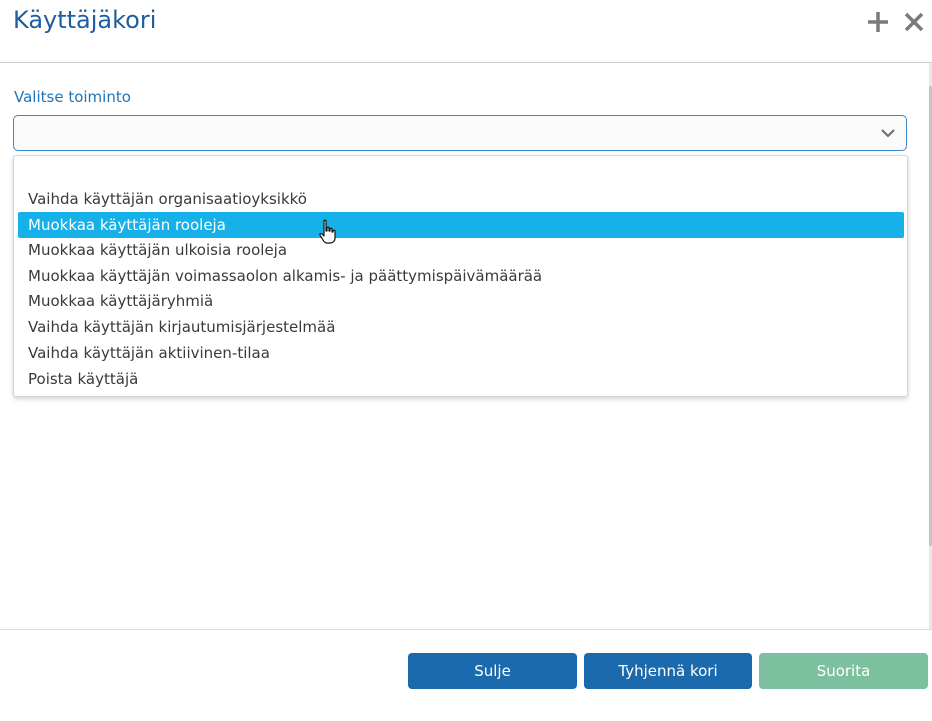 Image resolution: width=932 pixels, height=721 pixels. What do you see at coordinates (461, 353) in the screenshot?
I see `option-change-active-state: Vaihda käyttäjän aktiivinen-tilaa` at bounding box center [461, 353].